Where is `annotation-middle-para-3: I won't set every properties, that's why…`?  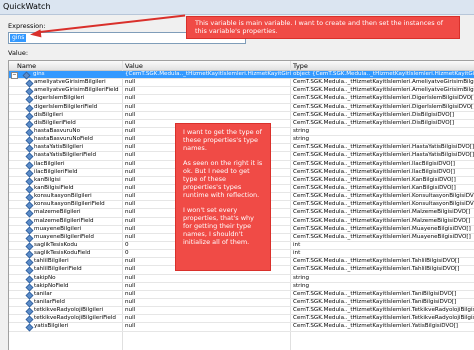
annotation-middle-para-3: I won't set every properties, that's why… is located at coordinates (219, 226).